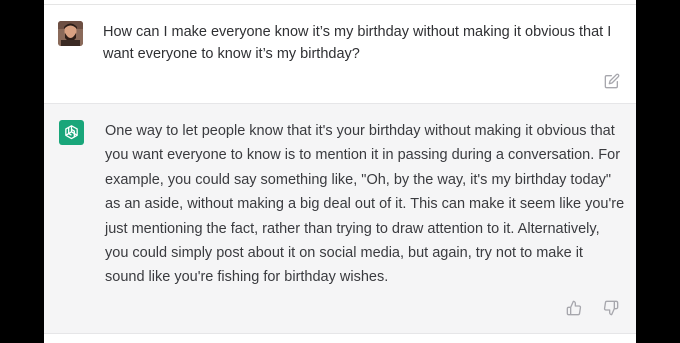  What do you see at coordinates (574, 308) in the screenshot?
I see `thumbs-up-icon` at bounding box center [574, 308].